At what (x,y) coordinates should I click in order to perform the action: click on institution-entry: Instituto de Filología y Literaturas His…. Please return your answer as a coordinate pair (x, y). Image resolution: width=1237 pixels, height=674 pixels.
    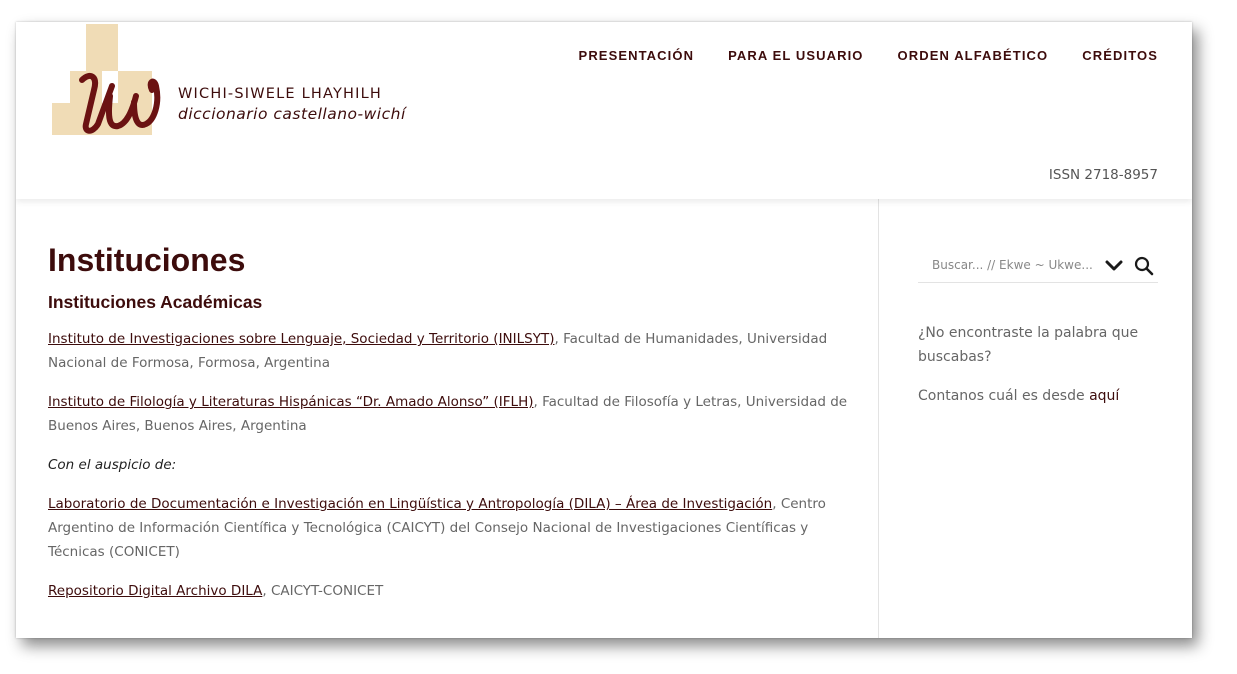
    Looking at the image, I should click on (448, 414).